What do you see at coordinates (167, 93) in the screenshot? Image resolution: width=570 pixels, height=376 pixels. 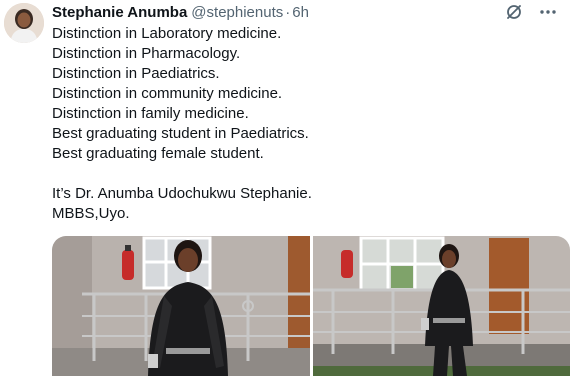 I see `tweet-line: Distinction in community medicine.` at bounding box center [167, 93].